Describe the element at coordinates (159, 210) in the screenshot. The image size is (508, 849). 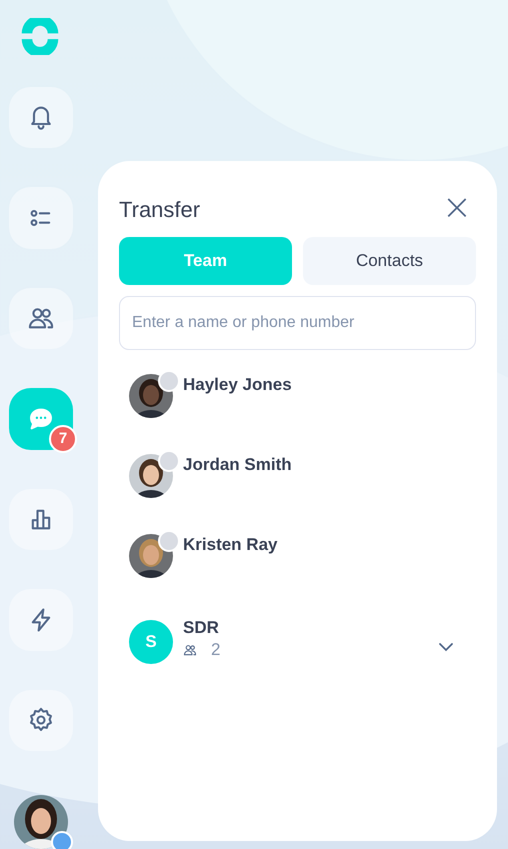
I see `panel-title: Transfer` at that location.